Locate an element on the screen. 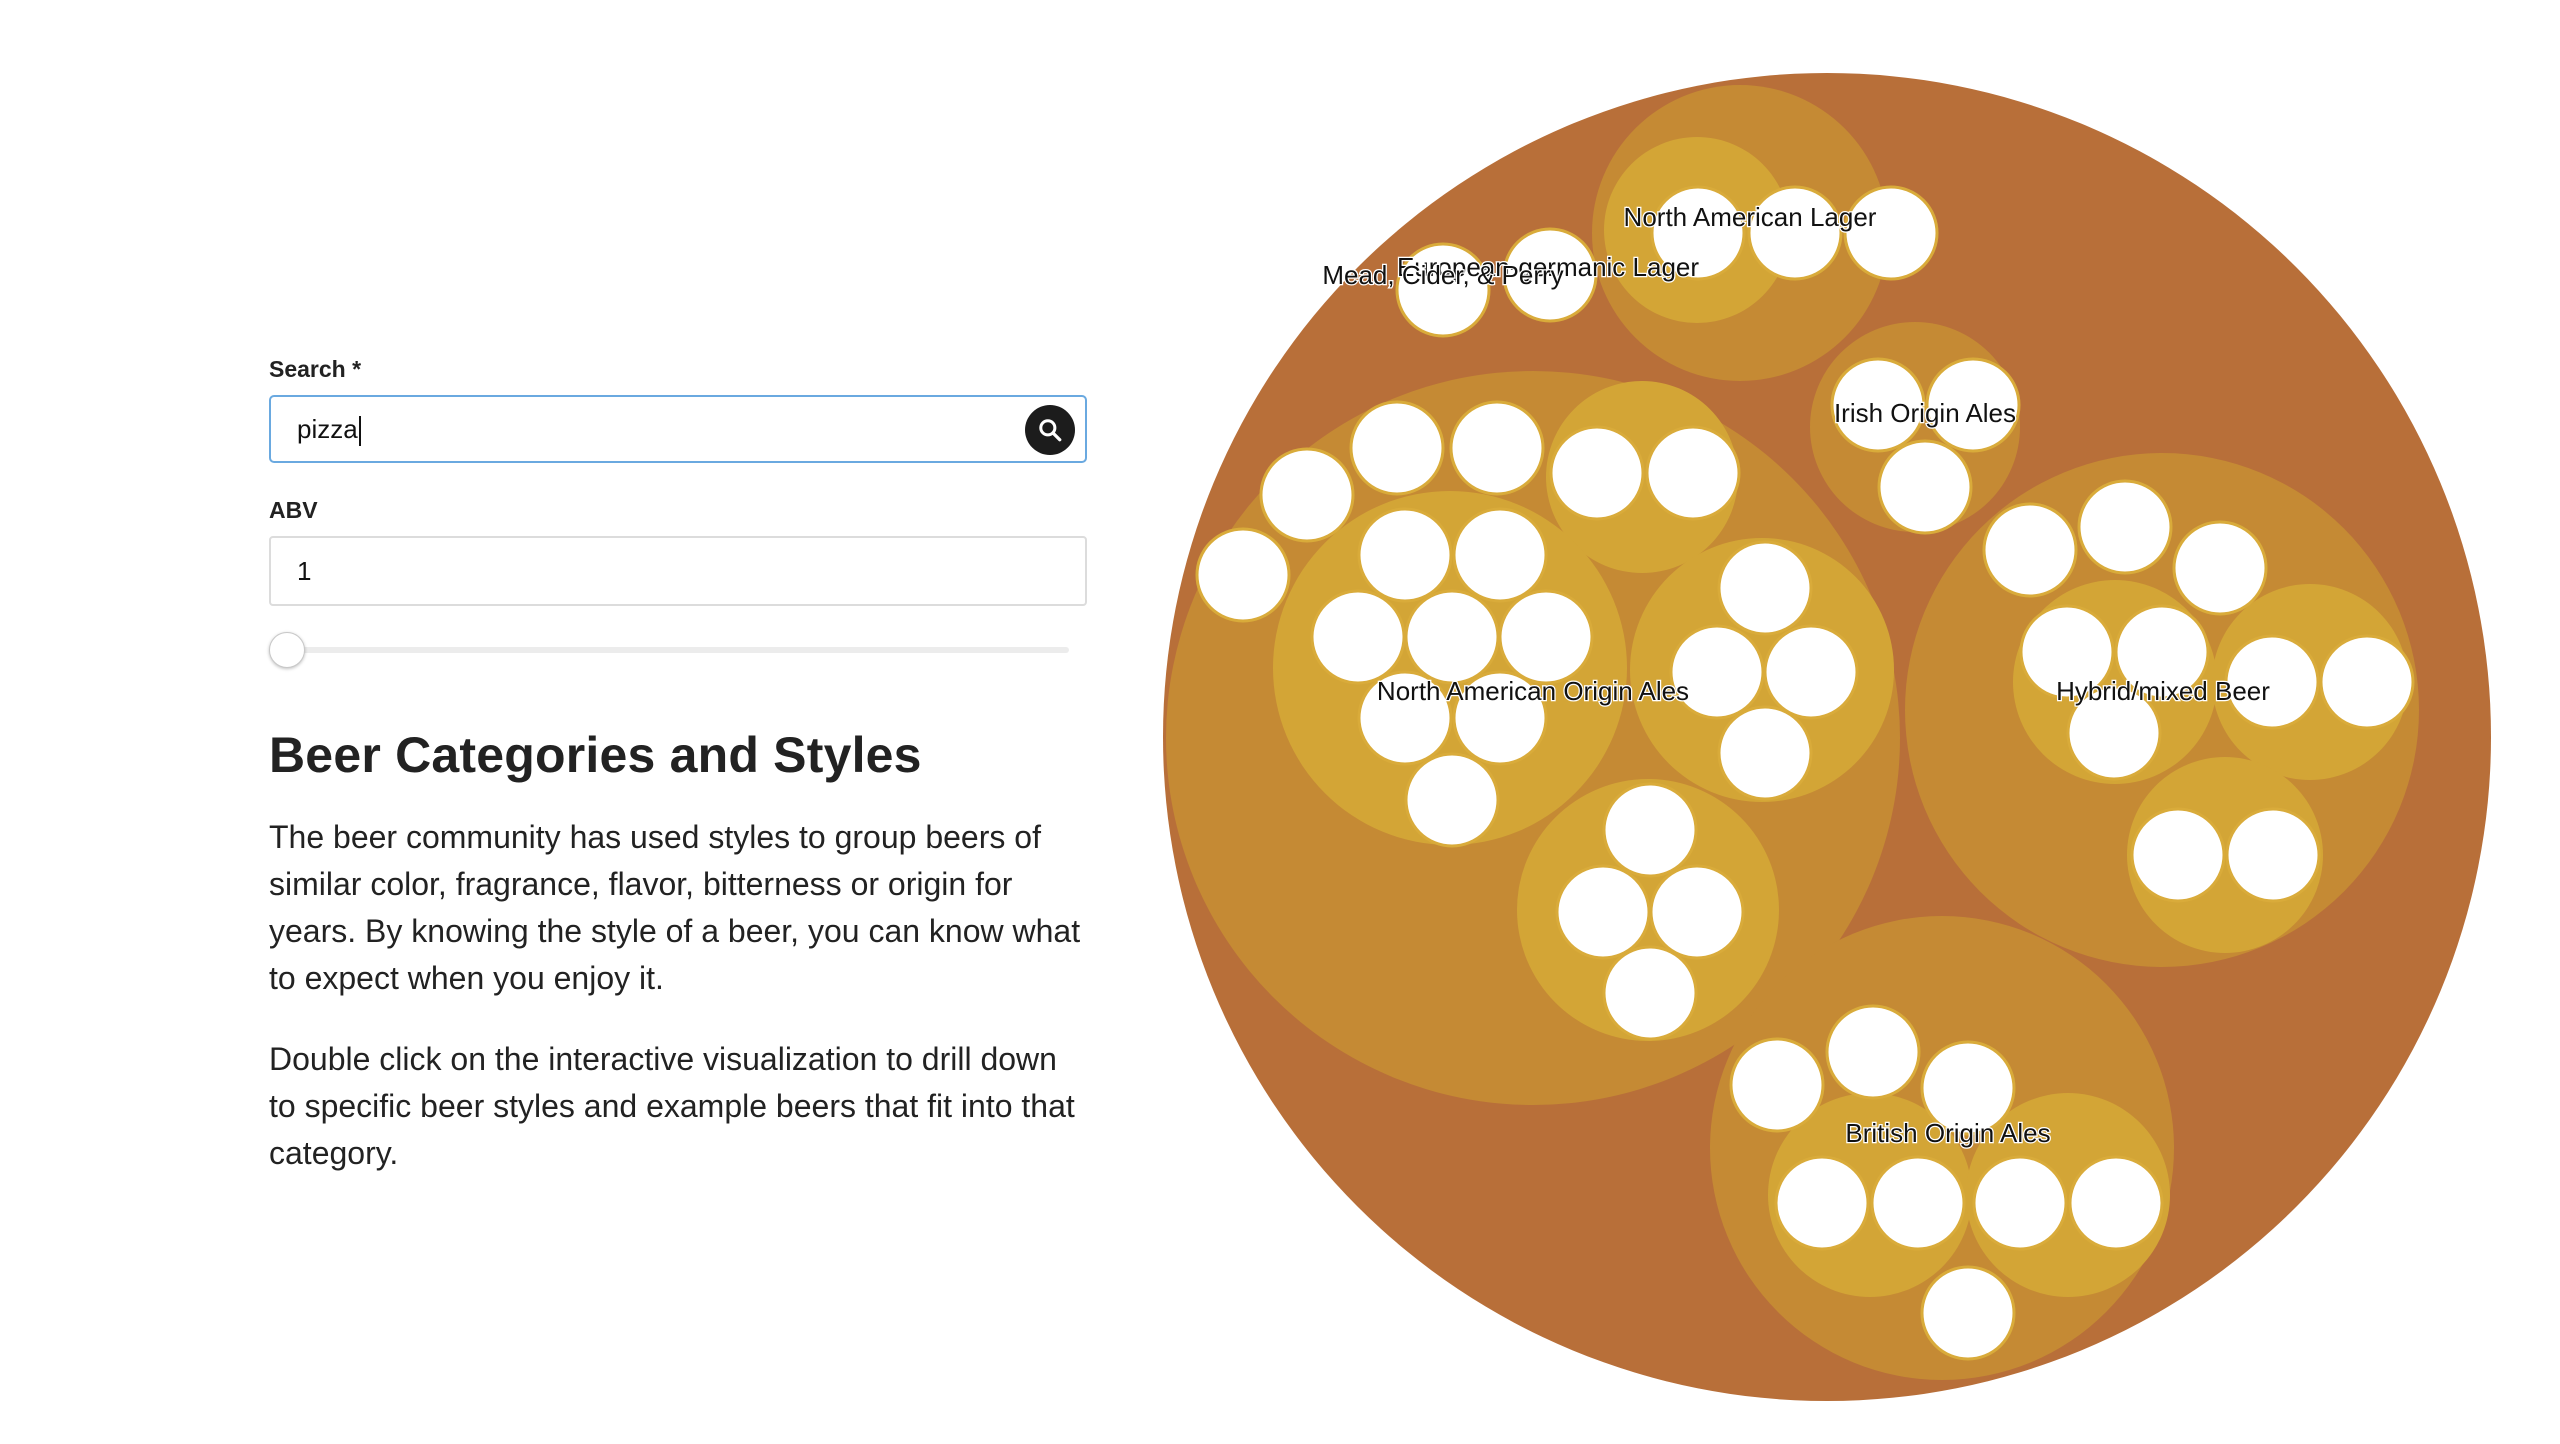 This screenshot has width=2560, height=1444. search-button is located at coordinates (1050, 430).